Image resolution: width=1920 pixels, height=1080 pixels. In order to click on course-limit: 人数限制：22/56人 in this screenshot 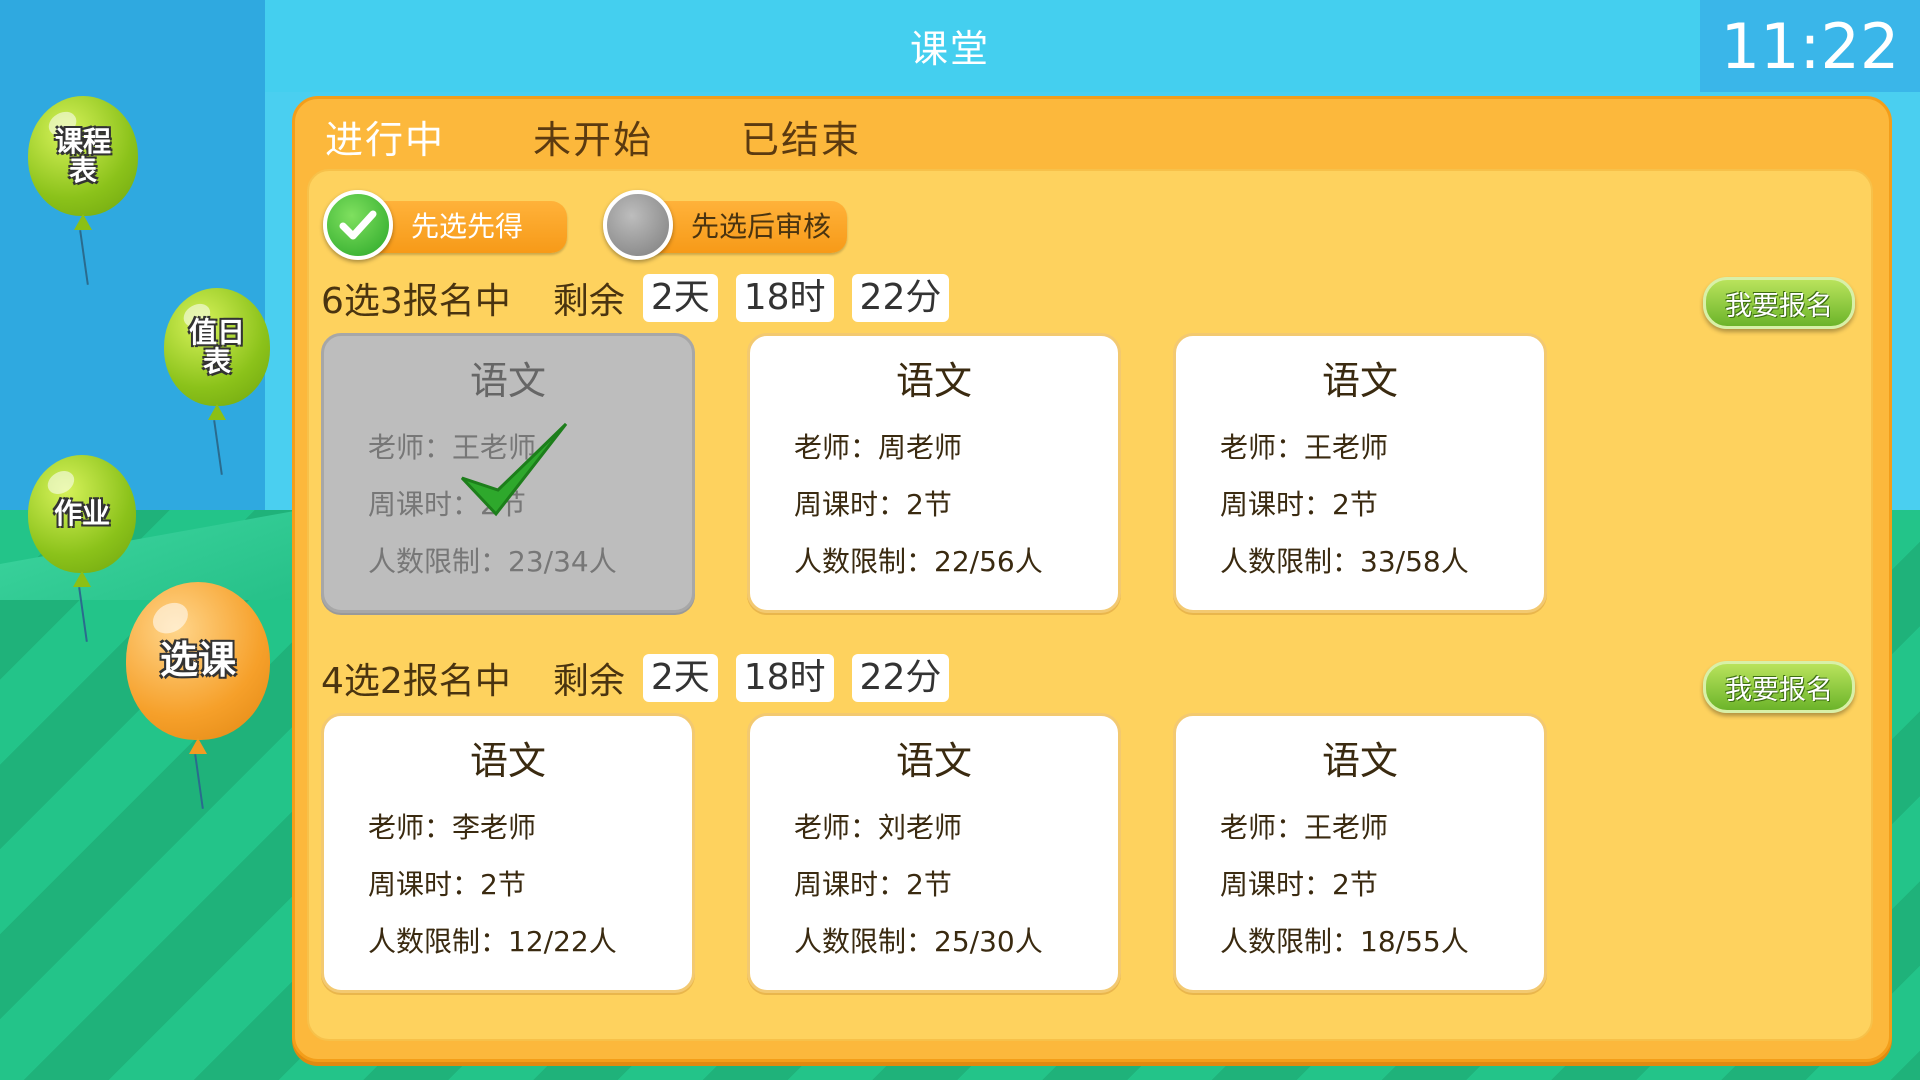, I will do `click(918, 561)`.